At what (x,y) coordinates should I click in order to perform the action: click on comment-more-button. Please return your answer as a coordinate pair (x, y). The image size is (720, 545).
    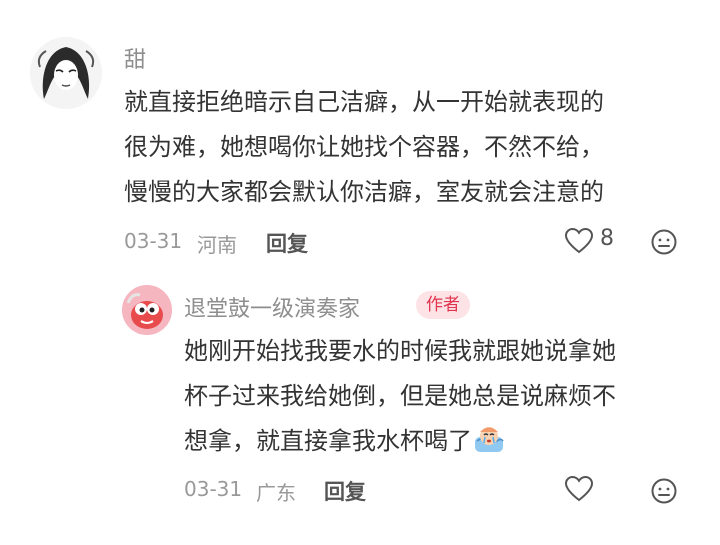
    Looking at the image, I should click on (664, 242).